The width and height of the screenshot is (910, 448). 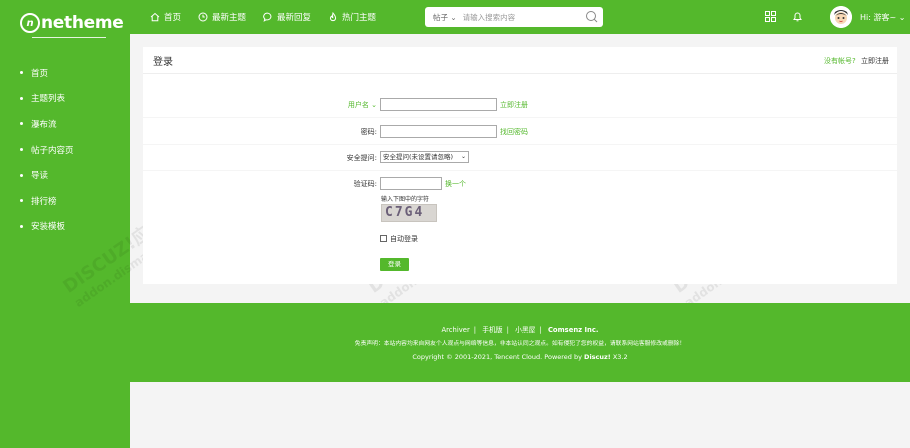 What do you see at coordinates (841, 17) in the screenshot?
I see `avatar` at bounding box center [841, 17].